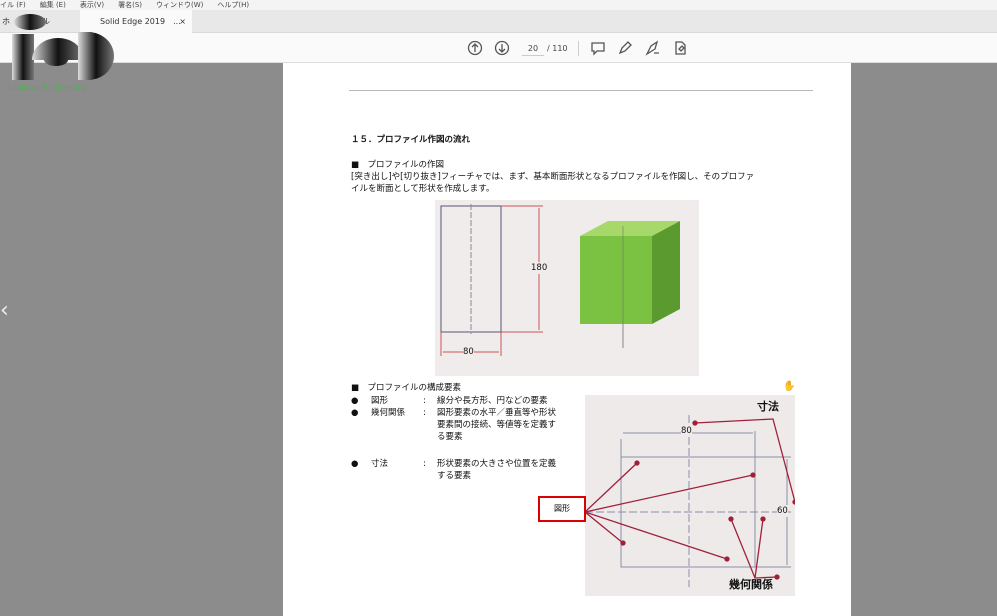 The image size is (997, 616). Describe the element at coordinates (539, 268) in the screenshot. I see `dimension-label: 180` at that location.